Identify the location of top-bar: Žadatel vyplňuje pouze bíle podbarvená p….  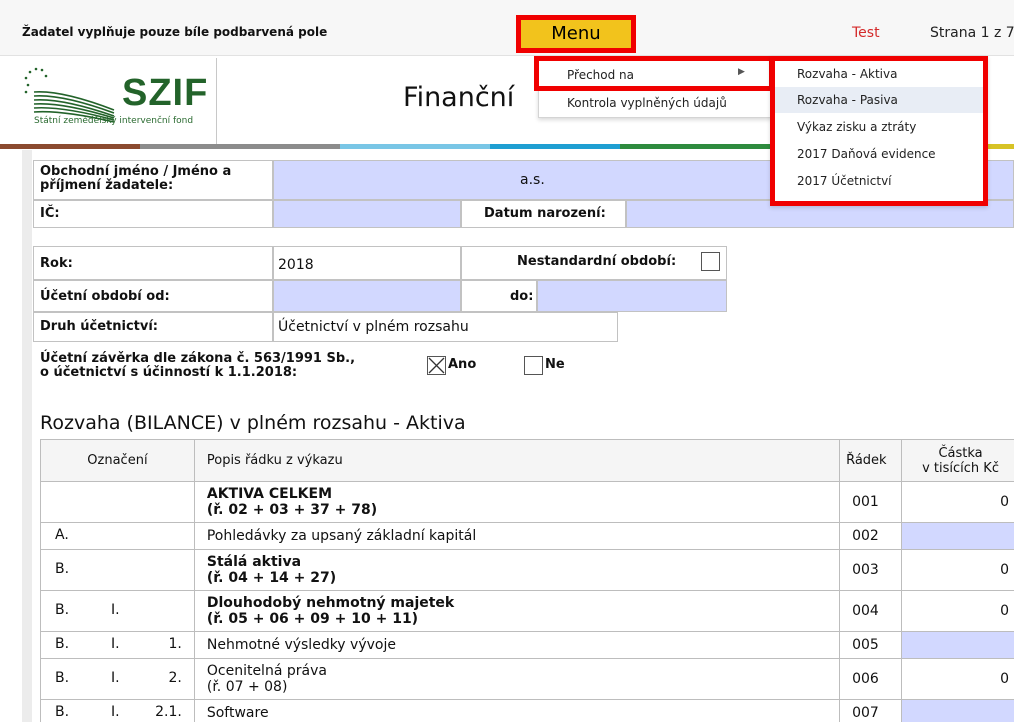
(507, 28).